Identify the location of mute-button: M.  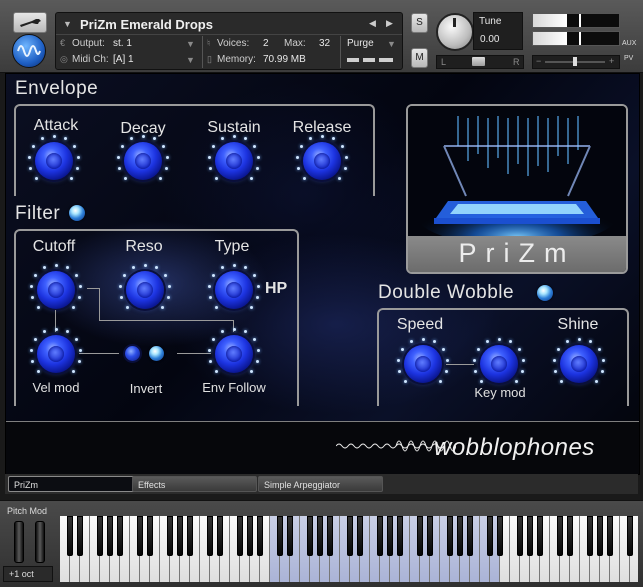
(419, 58).